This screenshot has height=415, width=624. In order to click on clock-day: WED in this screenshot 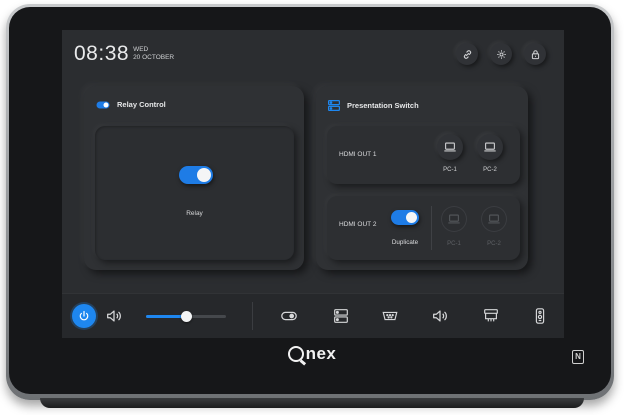, I will do `click(141, 49)`.